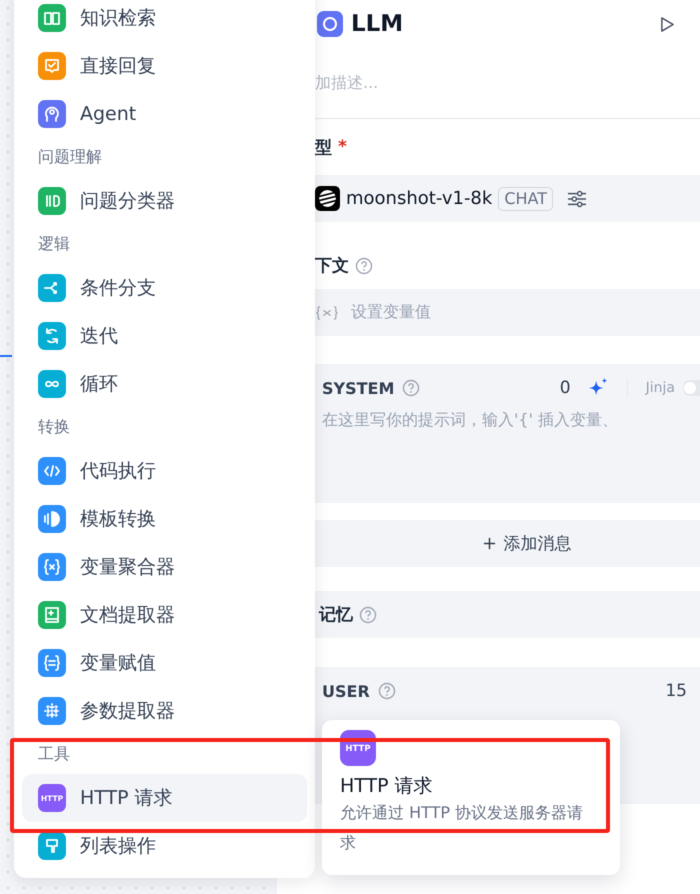 This screenshot has height=894, width=700. Describe the element at coordinates (6, 356) in the screenshot. I see `connector-line` at that location.